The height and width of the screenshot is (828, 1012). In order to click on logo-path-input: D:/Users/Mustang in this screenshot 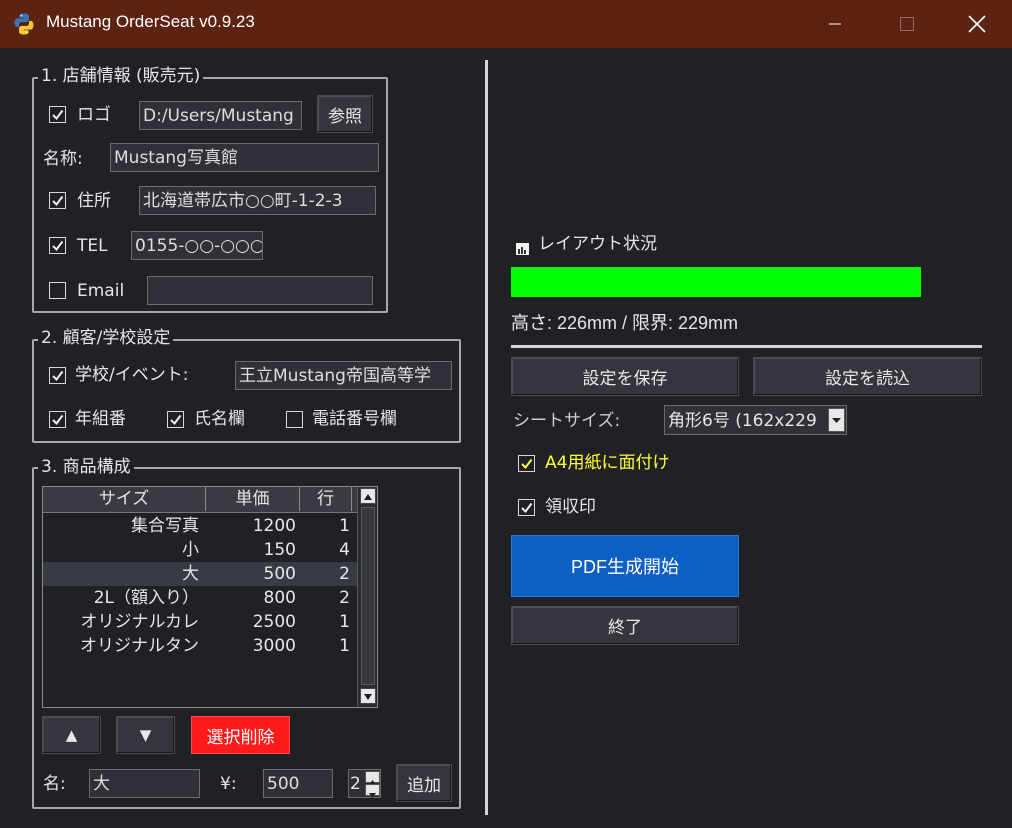, I will do `click(220, 115)`.